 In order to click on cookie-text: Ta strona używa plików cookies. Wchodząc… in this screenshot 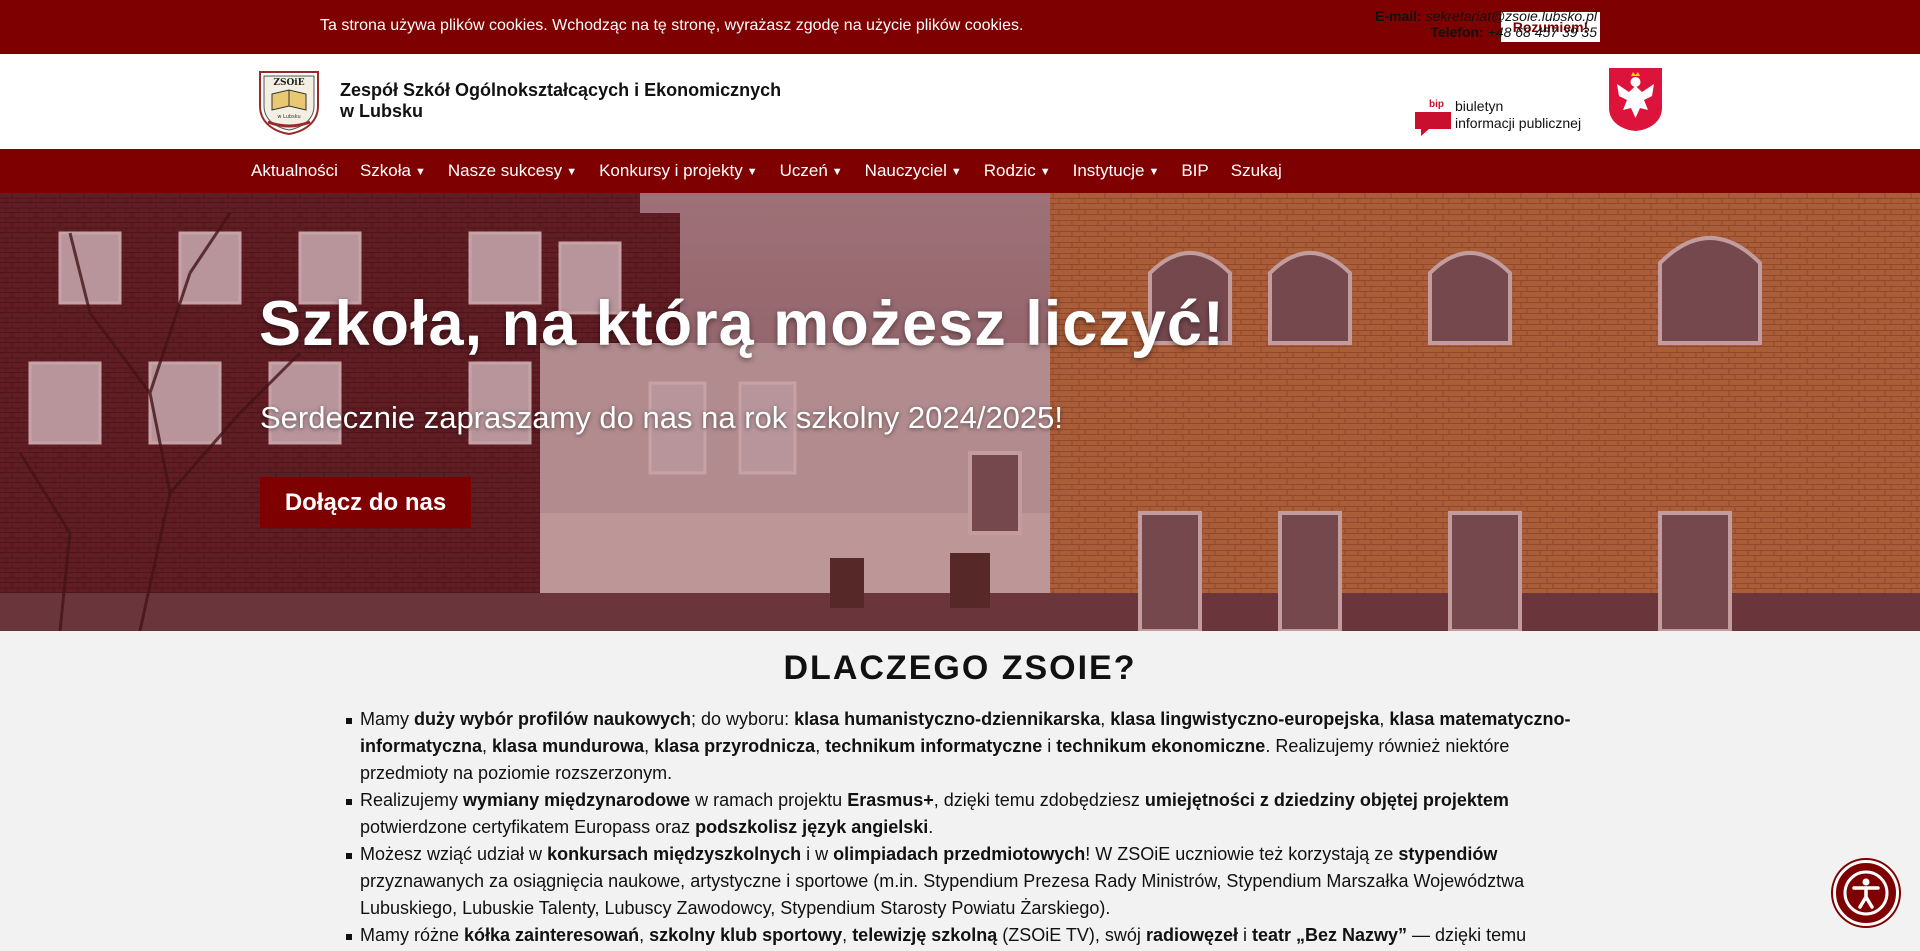, I will do `click(672, 25)`.